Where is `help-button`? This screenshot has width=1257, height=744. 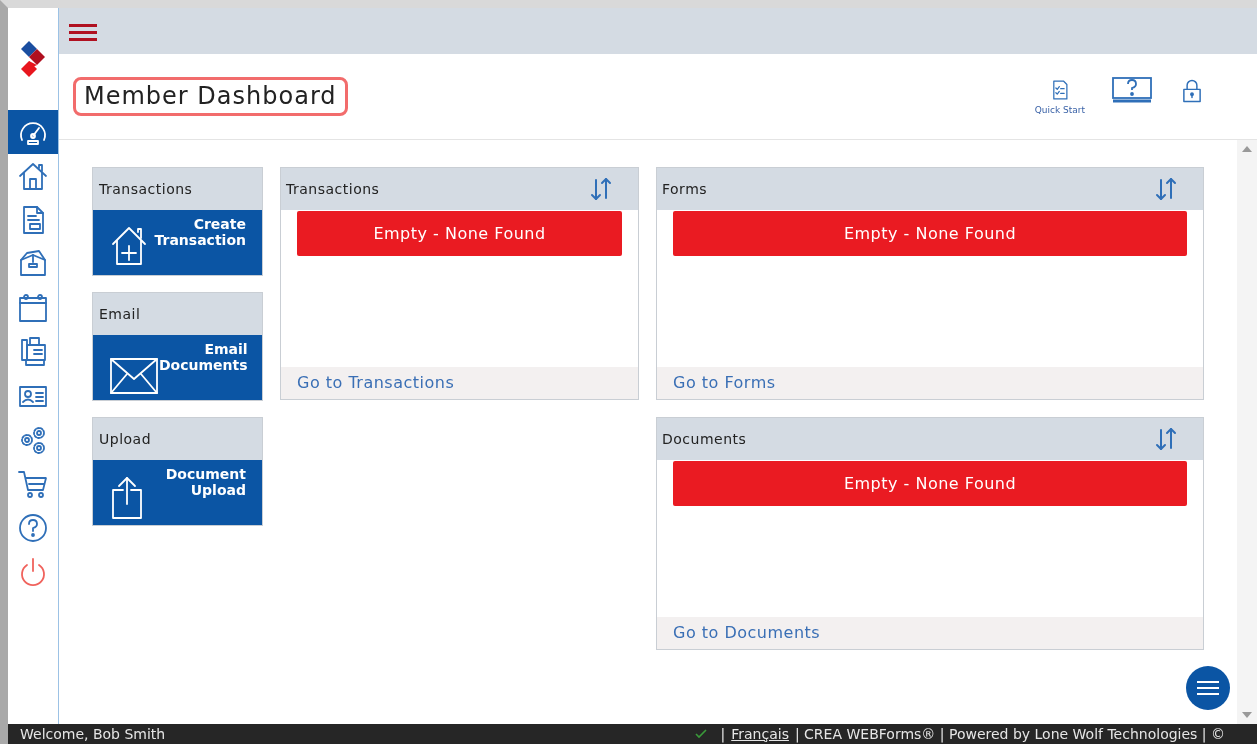 help-button is located at coordinates (1132, 89).